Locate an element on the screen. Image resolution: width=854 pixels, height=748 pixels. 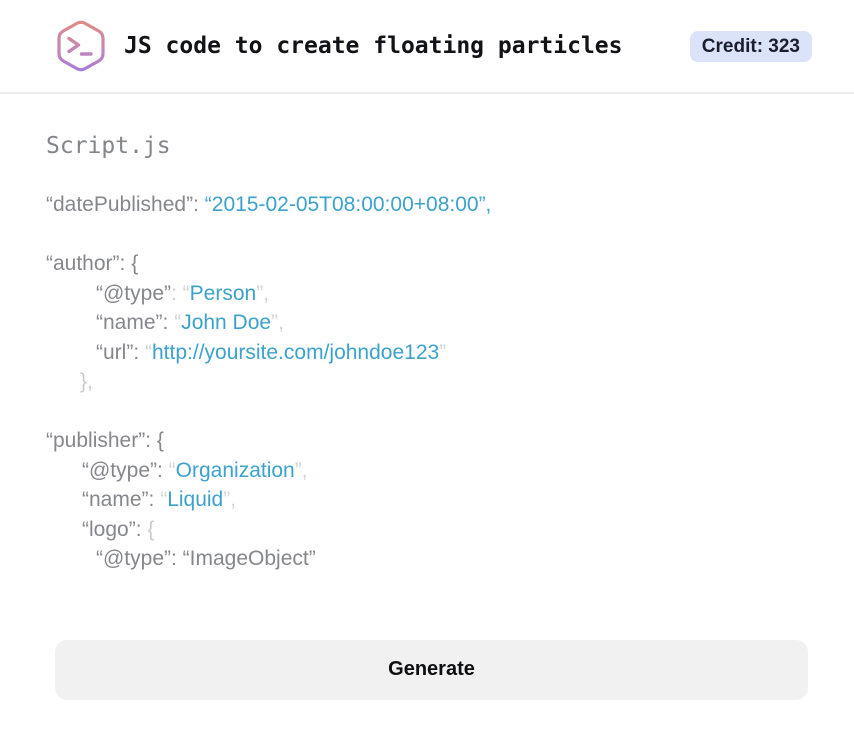
code-line: “name”: “Liquid”, is located at coordinates (427, 500).